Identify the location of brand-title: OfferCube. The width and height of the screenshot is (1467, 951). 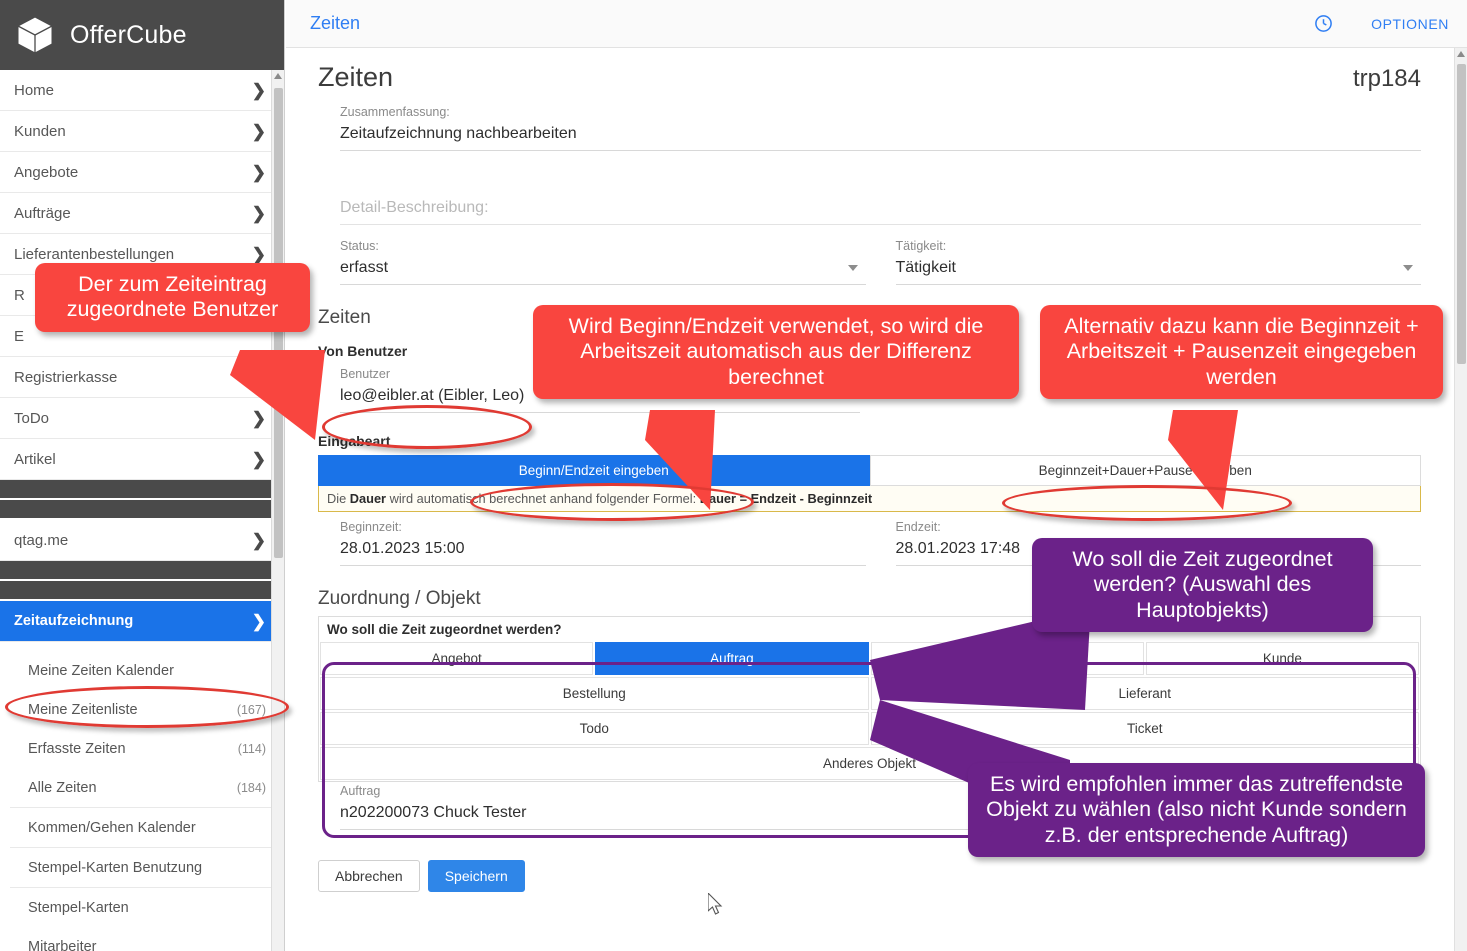
(128, 34).